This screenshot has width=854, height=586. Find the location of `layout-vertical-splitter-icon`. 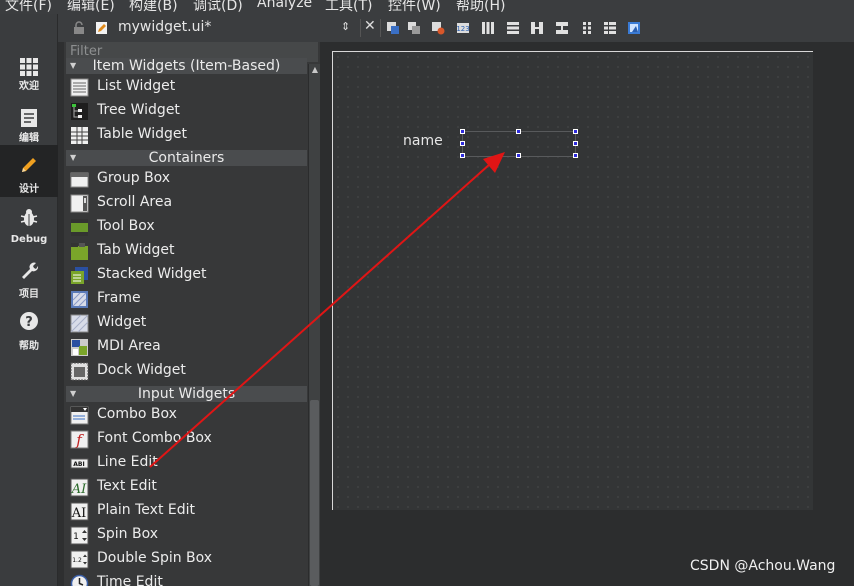

layout-vertical-splitter-icon is located at coordinates (562, 28).